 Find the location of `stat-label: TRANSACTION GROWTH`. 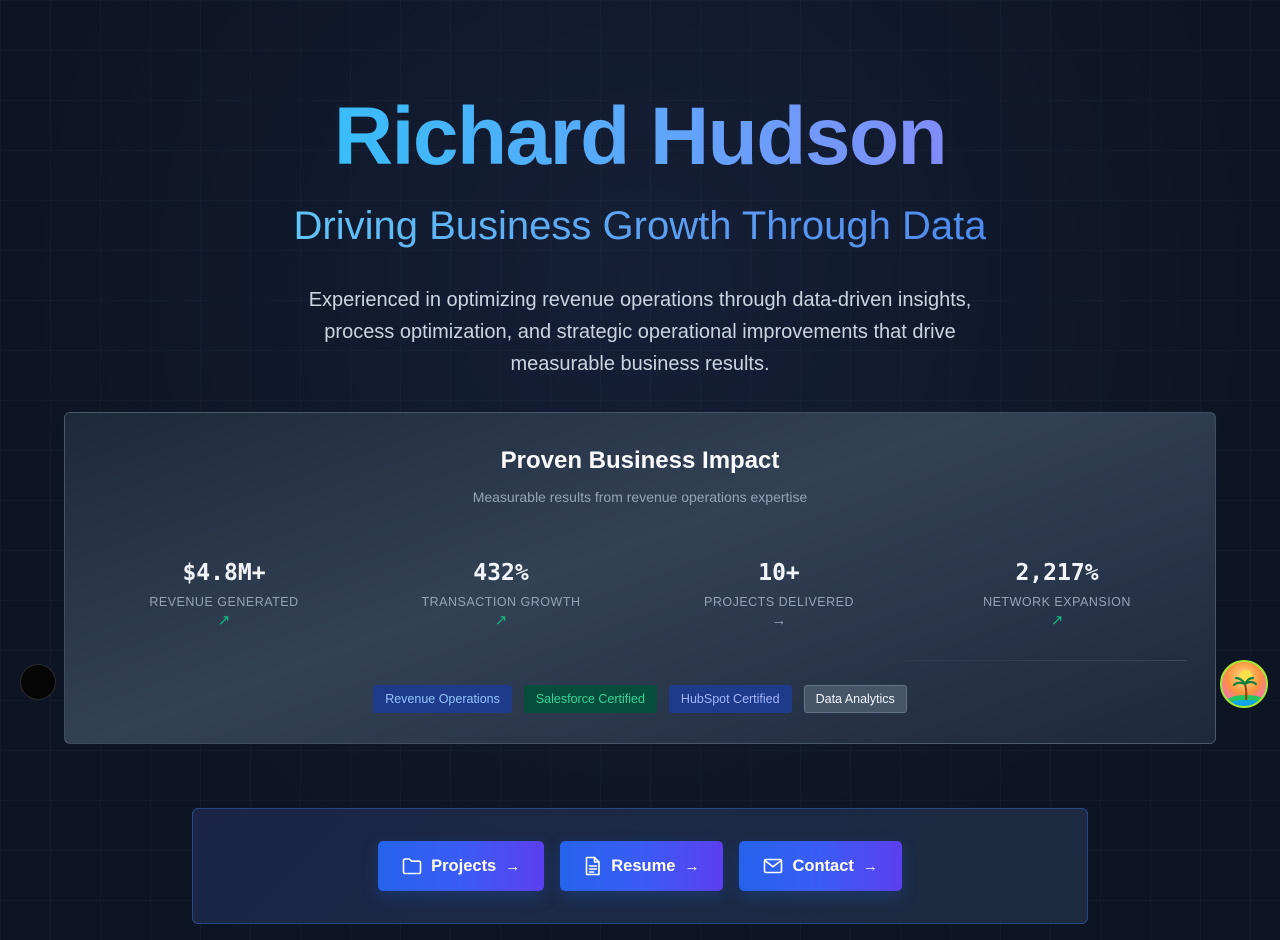

stat-label: TRANSACTION GROWTH is located at coordinates (501, 602).